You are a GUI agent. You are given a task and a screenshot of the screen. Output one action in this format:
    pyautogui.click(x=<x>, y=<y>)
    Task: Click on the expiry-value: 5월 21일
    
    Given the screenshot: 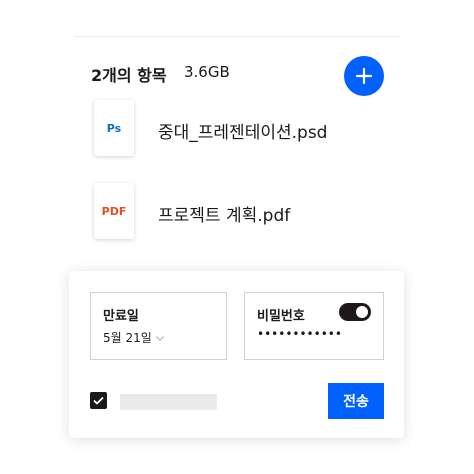 What is the action you would take?
    pyautogui.click(x=134, y=337)
    